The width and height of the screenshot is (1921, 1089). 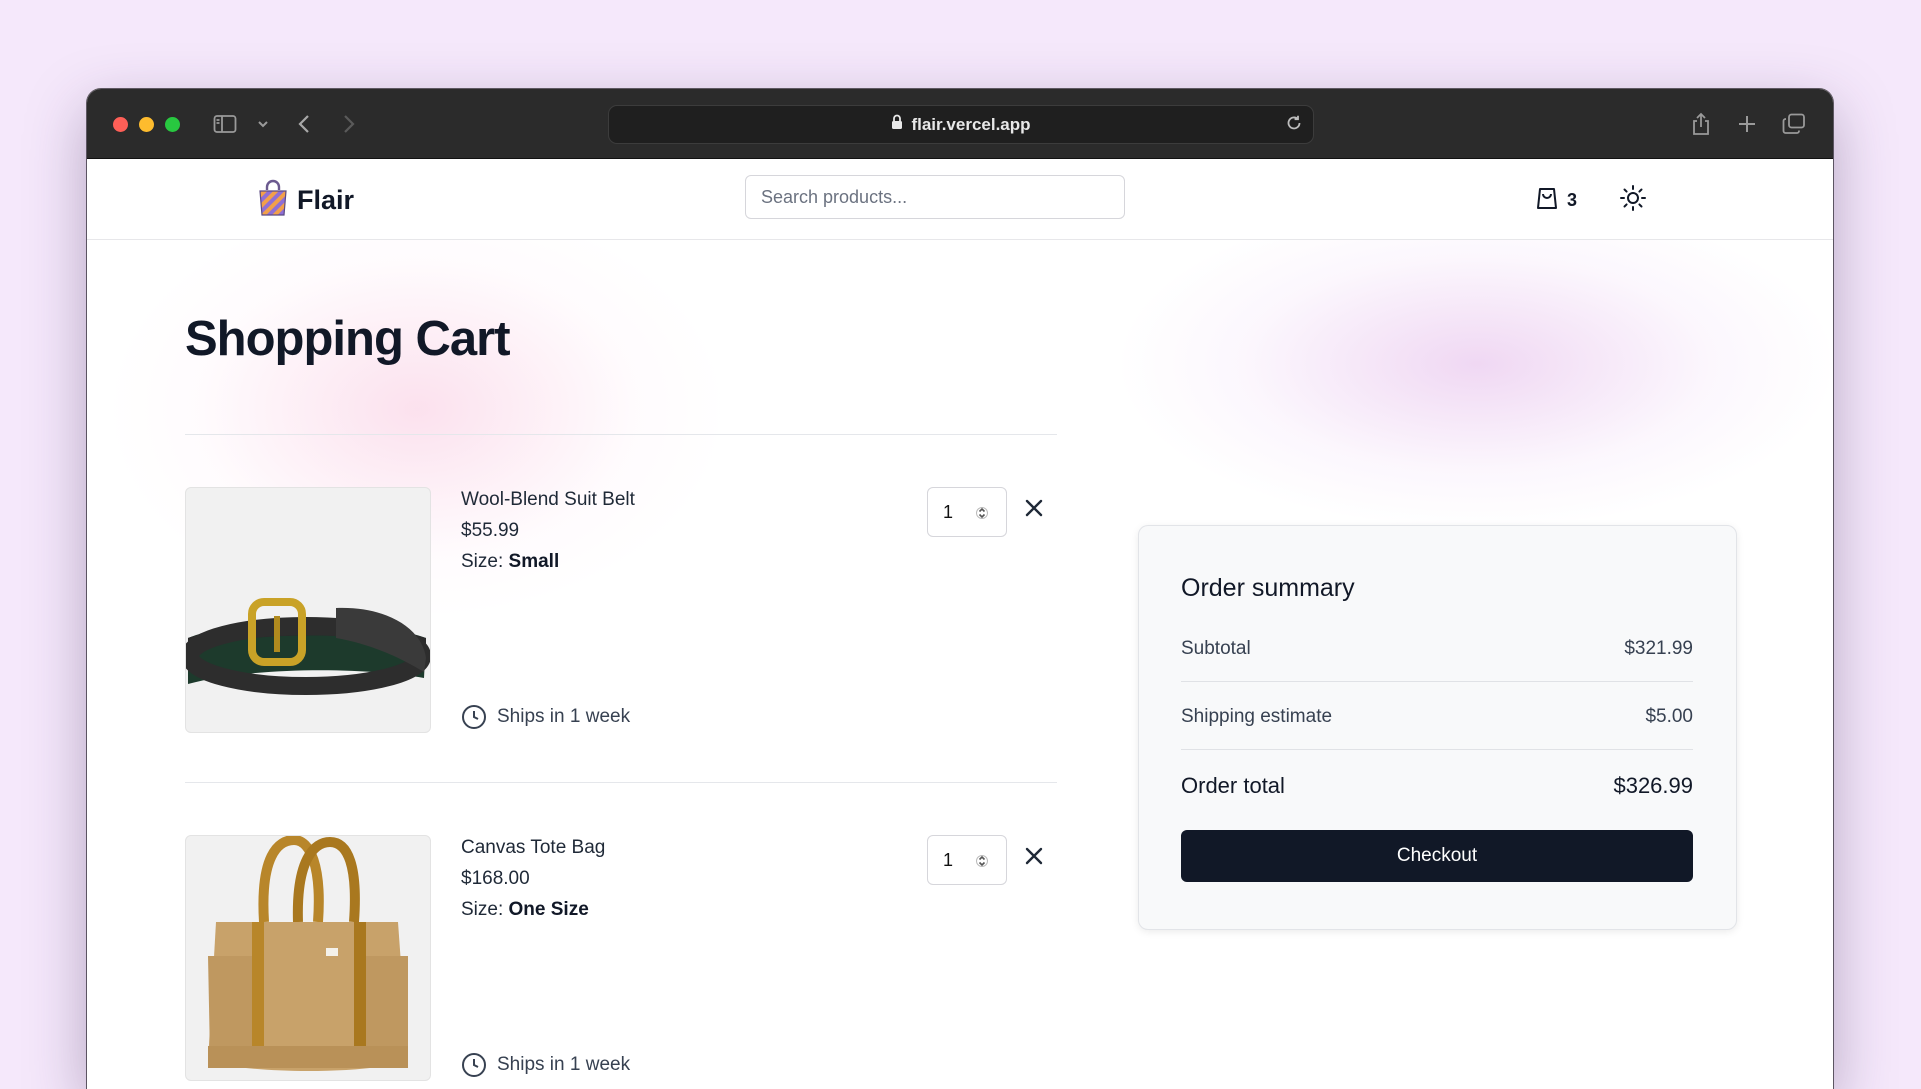 What do you see at coordinates (1475, 364) in the screenshot?
I see `background-glow` at bounding box center [1475, 364].